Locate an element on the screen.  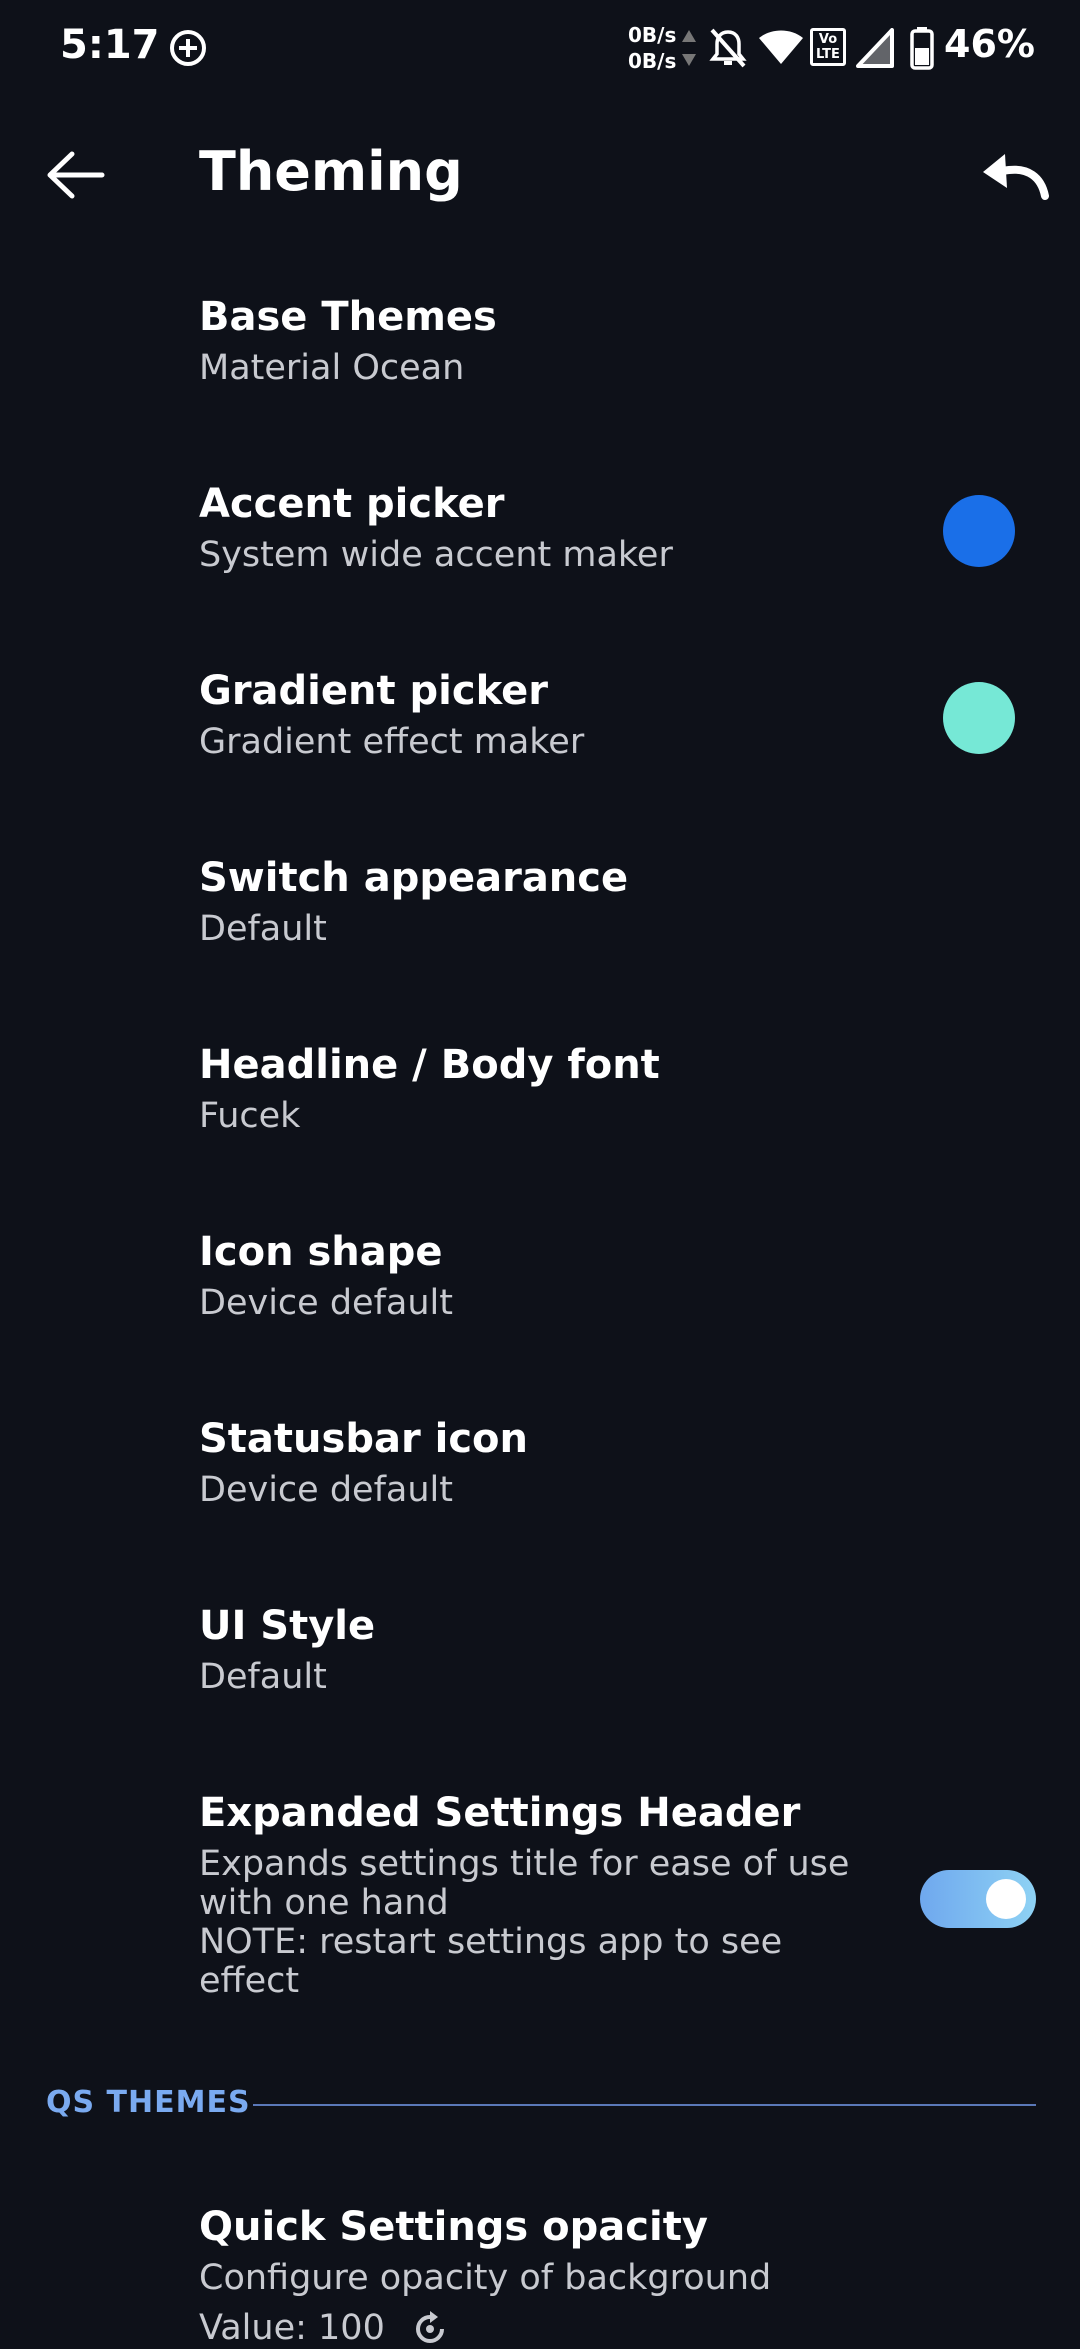
status-bar: 5:17 0B/s 0B/s Vo LTE 46% is located at coordinates (540, 50).